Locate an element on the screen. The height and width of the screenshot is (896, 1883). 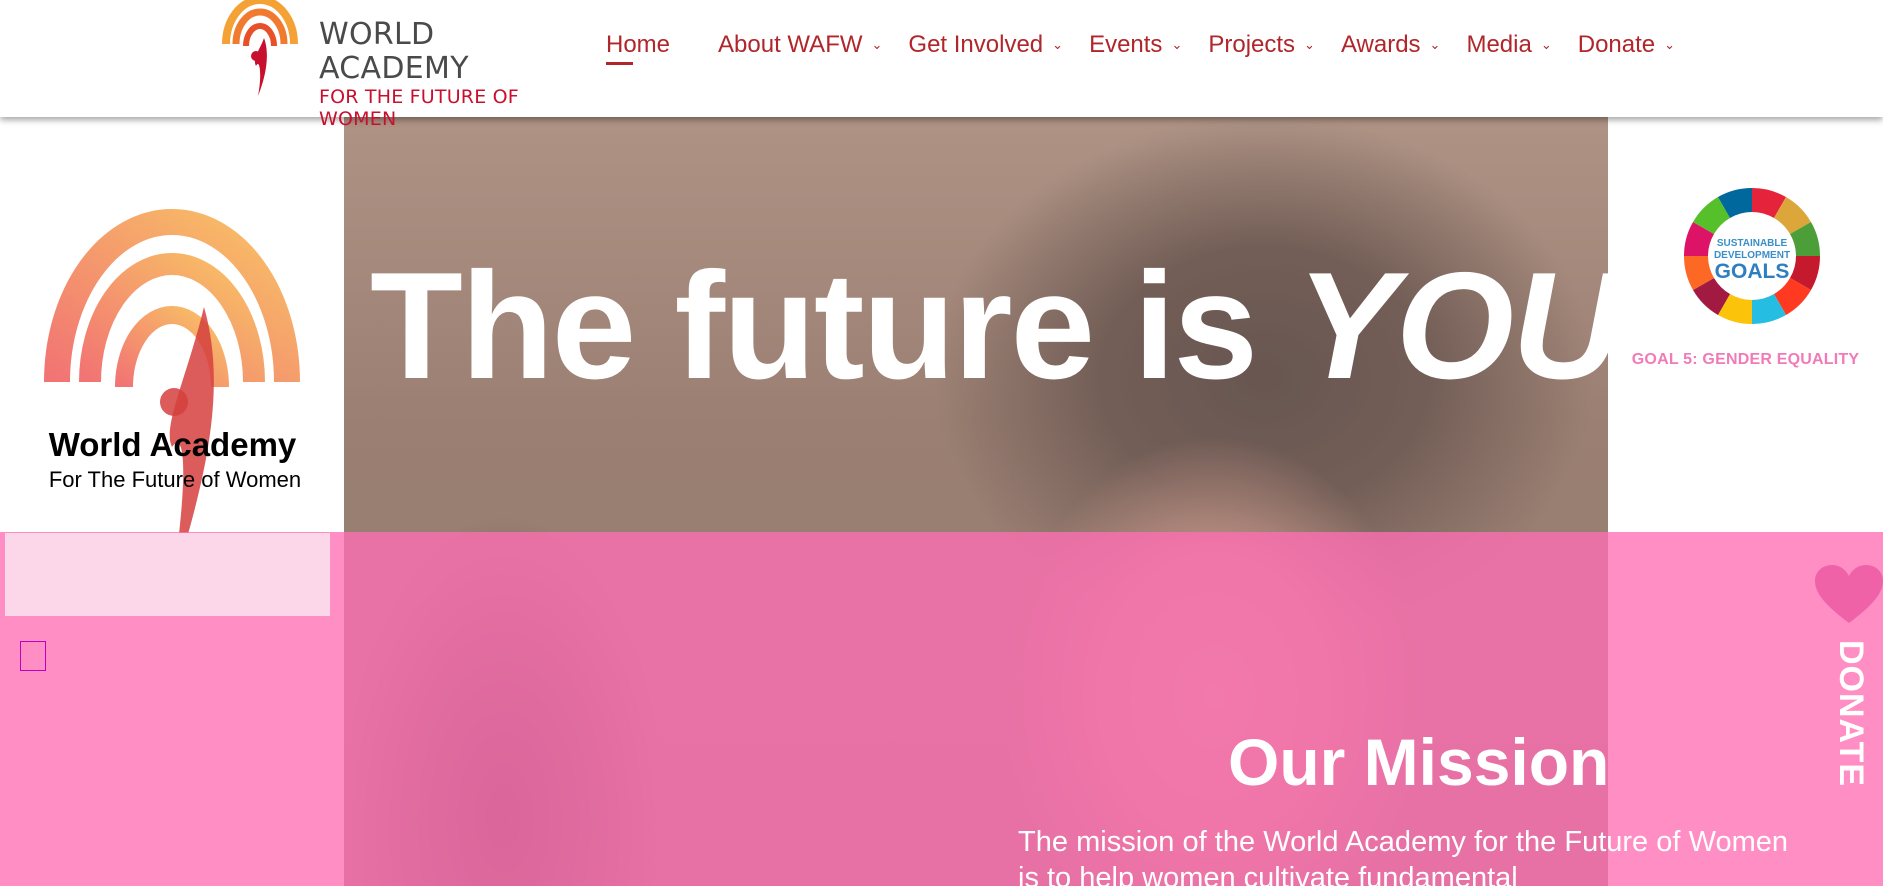
site-logo-link: WORLD ACADEMY FOR THE FUTURE OF WOMEN is located at coordinates (405, 65).